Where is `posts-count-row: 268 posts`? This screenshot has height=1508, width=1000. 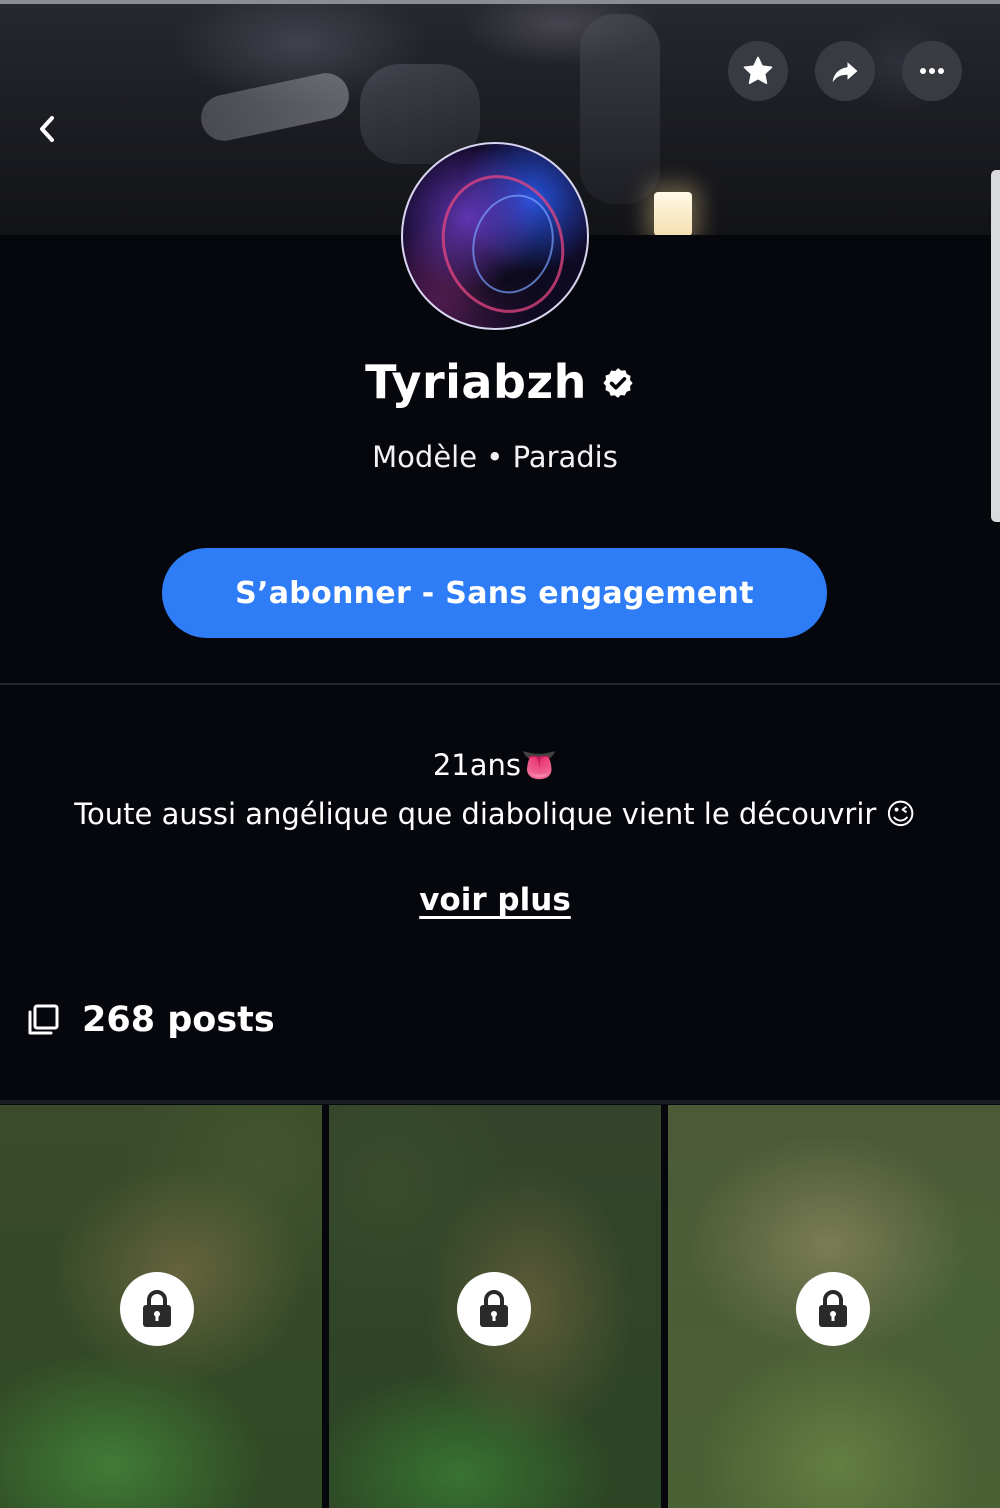
posts-count-row: 268 posts is located at coordinates (150, 1020).